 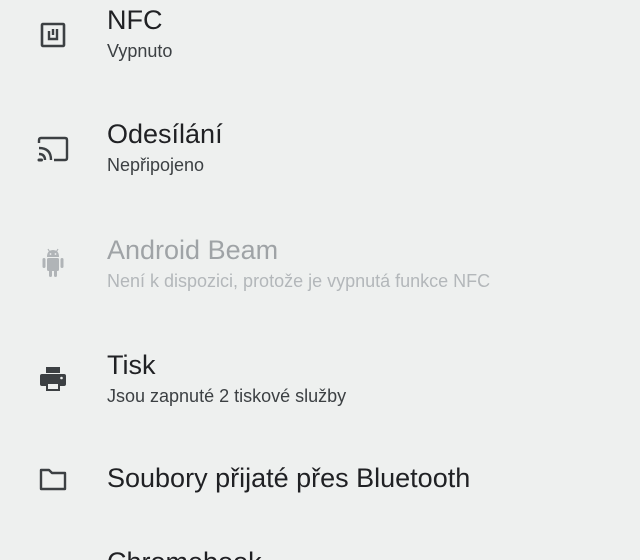 I want to click on settings-item-title: Tisk, so click(x=131, y=365).